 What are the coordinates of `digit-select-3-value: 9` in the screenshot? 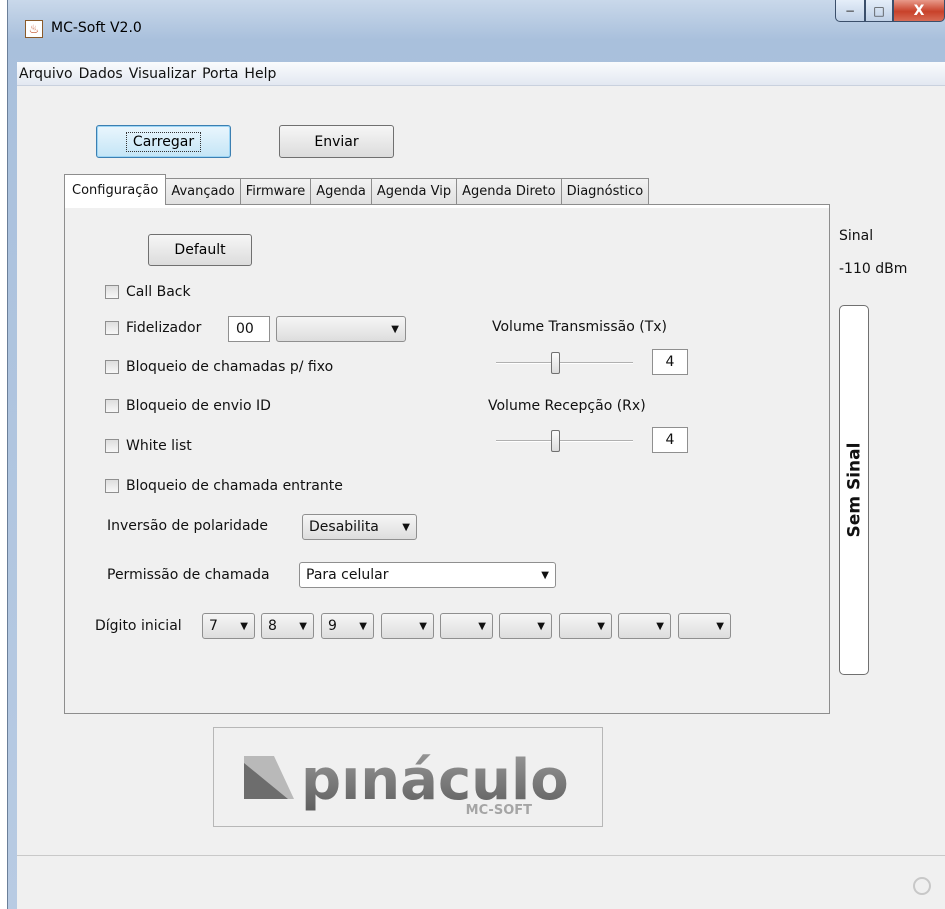 It's located at (332, 626).